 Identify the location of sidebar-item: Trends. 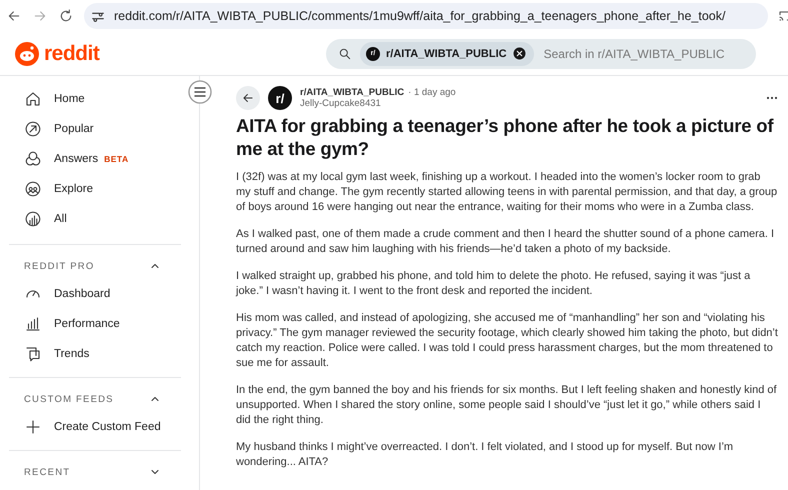
(102, 354).